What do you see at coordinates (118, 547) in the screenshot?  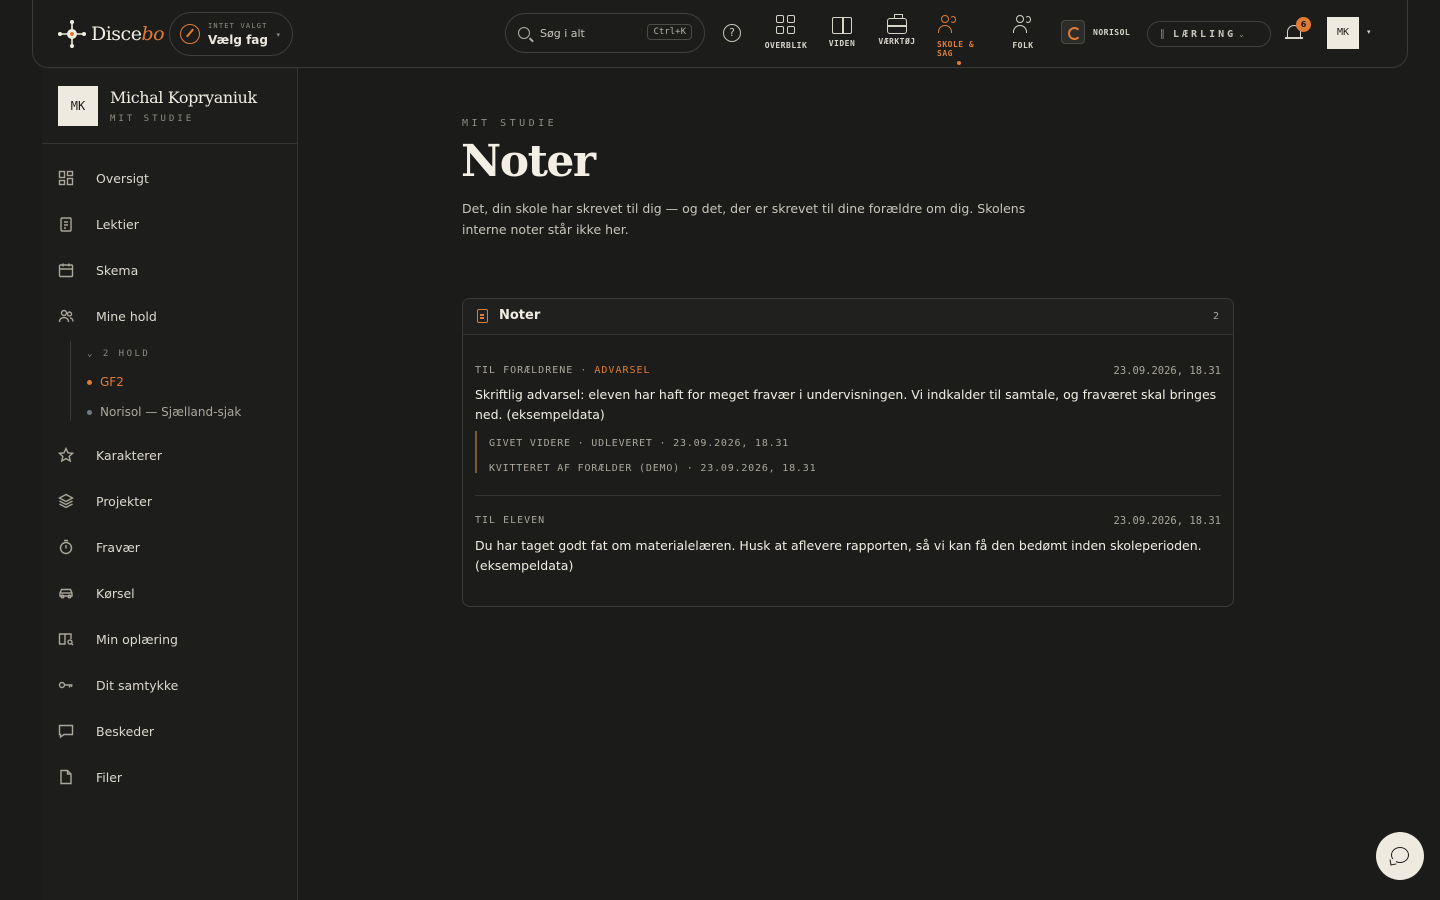 I see `sidebar-item-label: Fravær` at bounding box center [118, 547].